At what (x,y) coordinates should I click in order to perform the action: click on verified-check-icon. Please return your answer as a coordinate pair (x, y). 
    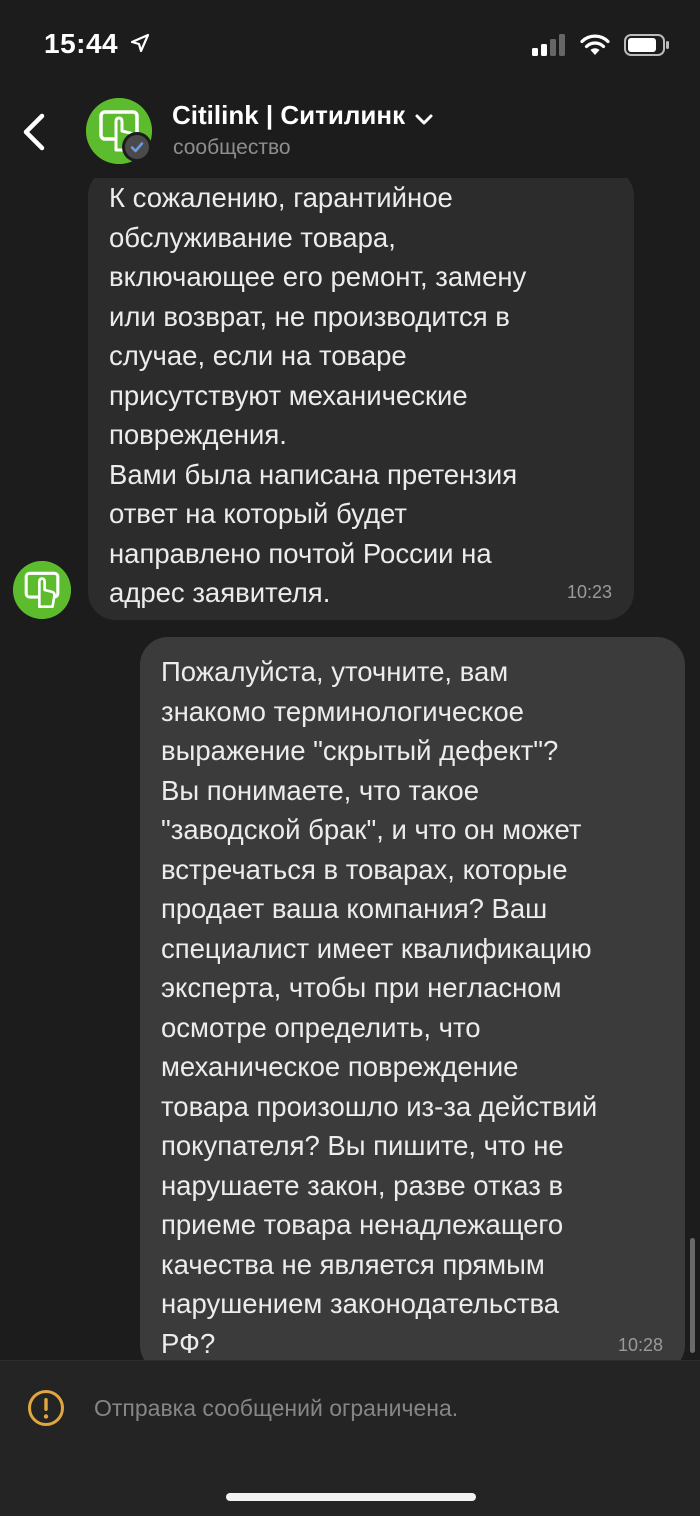
    Looking at the image, I should click on (137, 147).